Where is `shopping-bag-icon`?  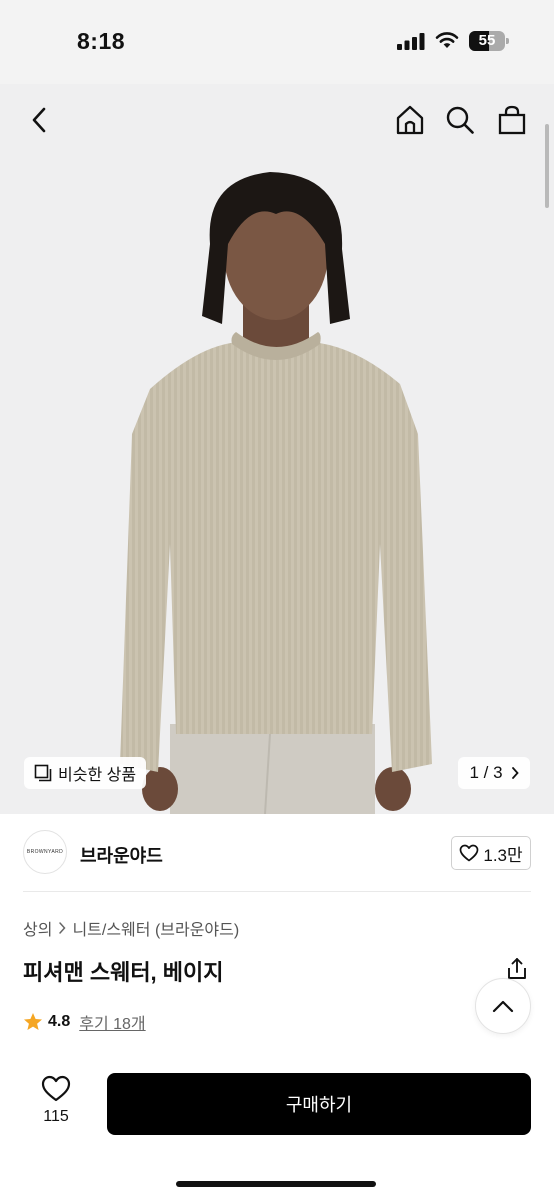 shopping-bag-icon is located at coordinates (512, 120).